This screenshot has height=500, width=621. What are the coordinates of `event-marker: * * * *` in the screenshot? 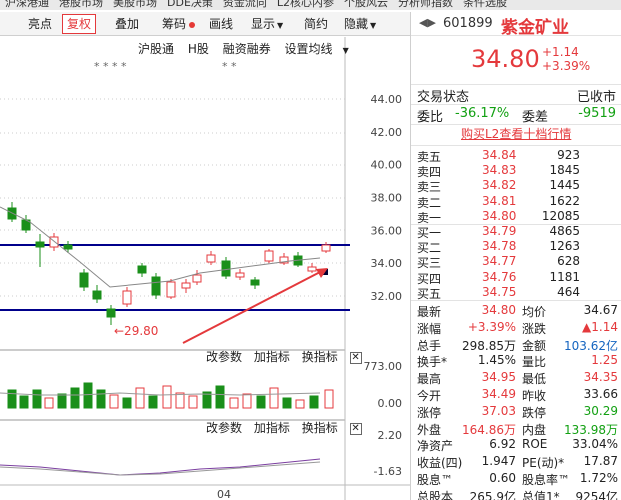 It's located at (110, 66).